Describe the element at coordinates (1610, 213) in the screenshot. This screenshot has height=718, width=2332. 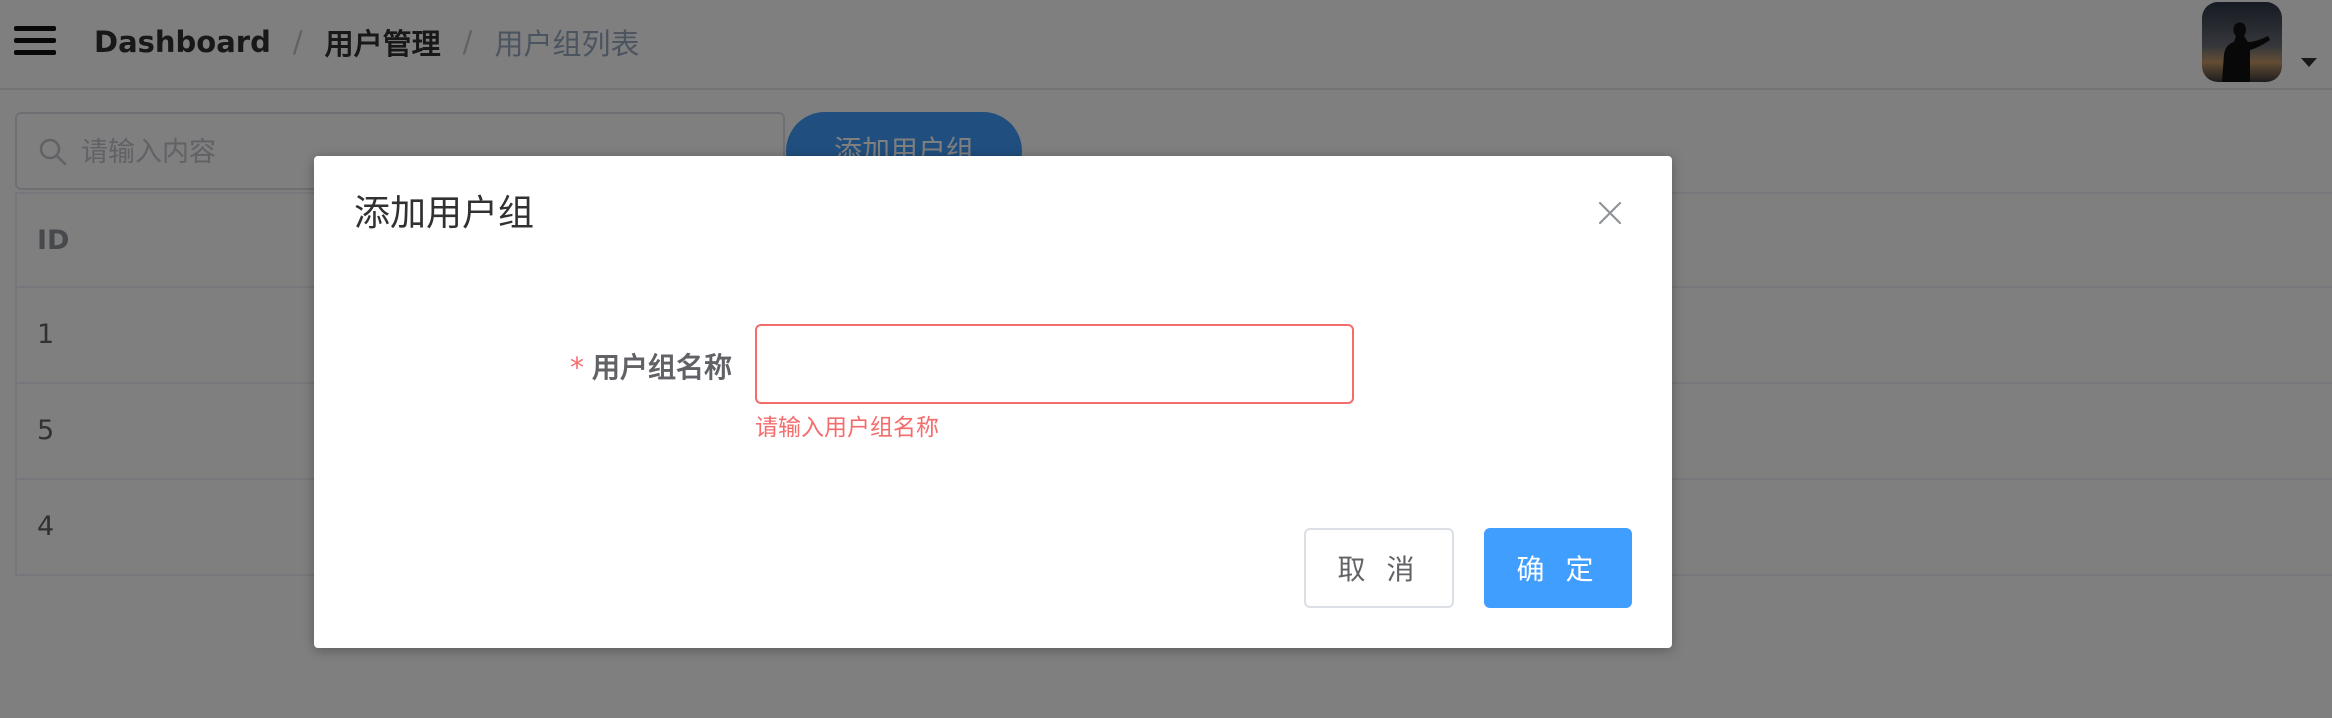
I see `close-icon` at that location.